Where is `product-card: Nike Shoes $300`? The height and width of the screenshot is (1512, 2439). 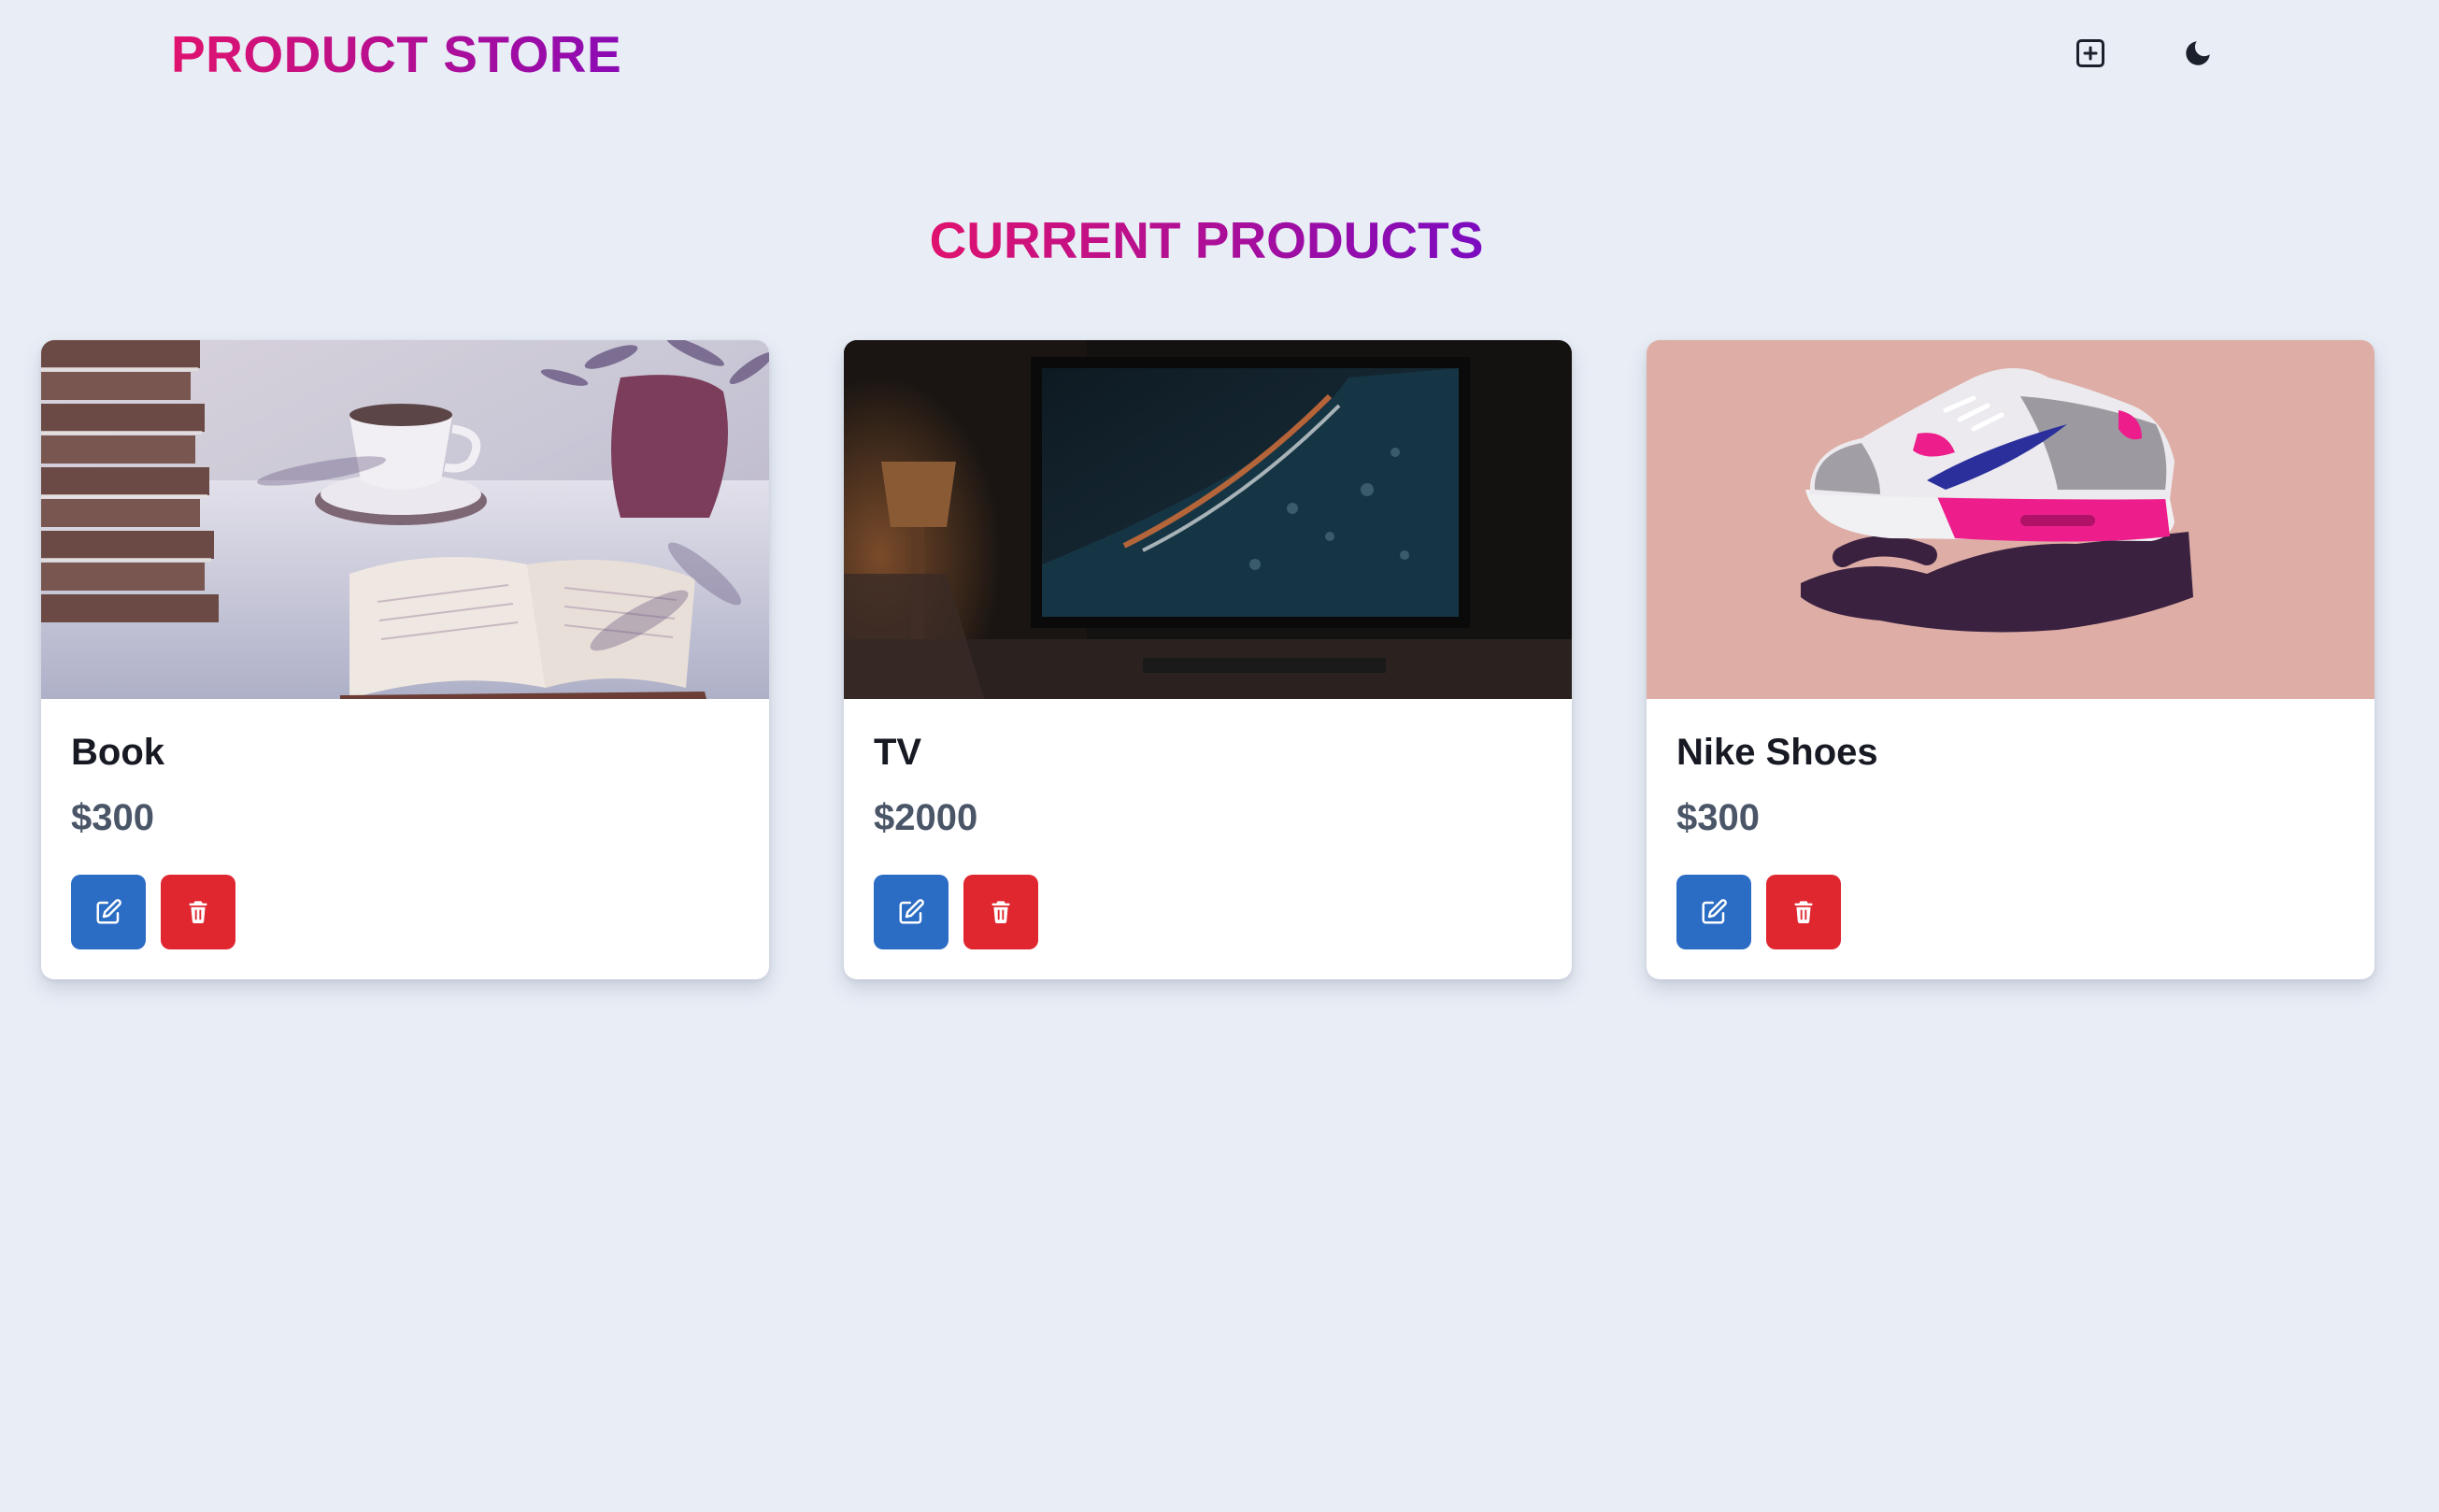
product-card: Nike Shoes $300 is located at coordinates (2011, 659).